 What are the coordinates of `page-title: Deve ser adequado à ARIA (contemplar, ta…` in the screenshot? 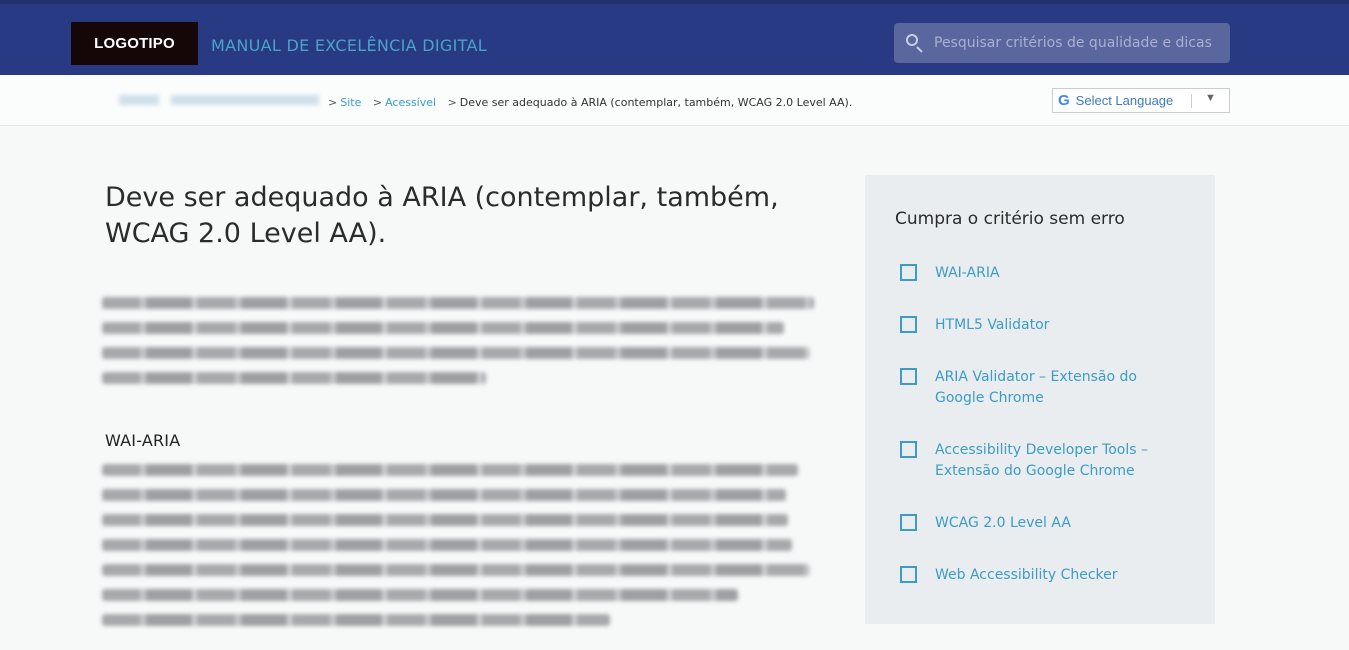 It's located at (442, 215).